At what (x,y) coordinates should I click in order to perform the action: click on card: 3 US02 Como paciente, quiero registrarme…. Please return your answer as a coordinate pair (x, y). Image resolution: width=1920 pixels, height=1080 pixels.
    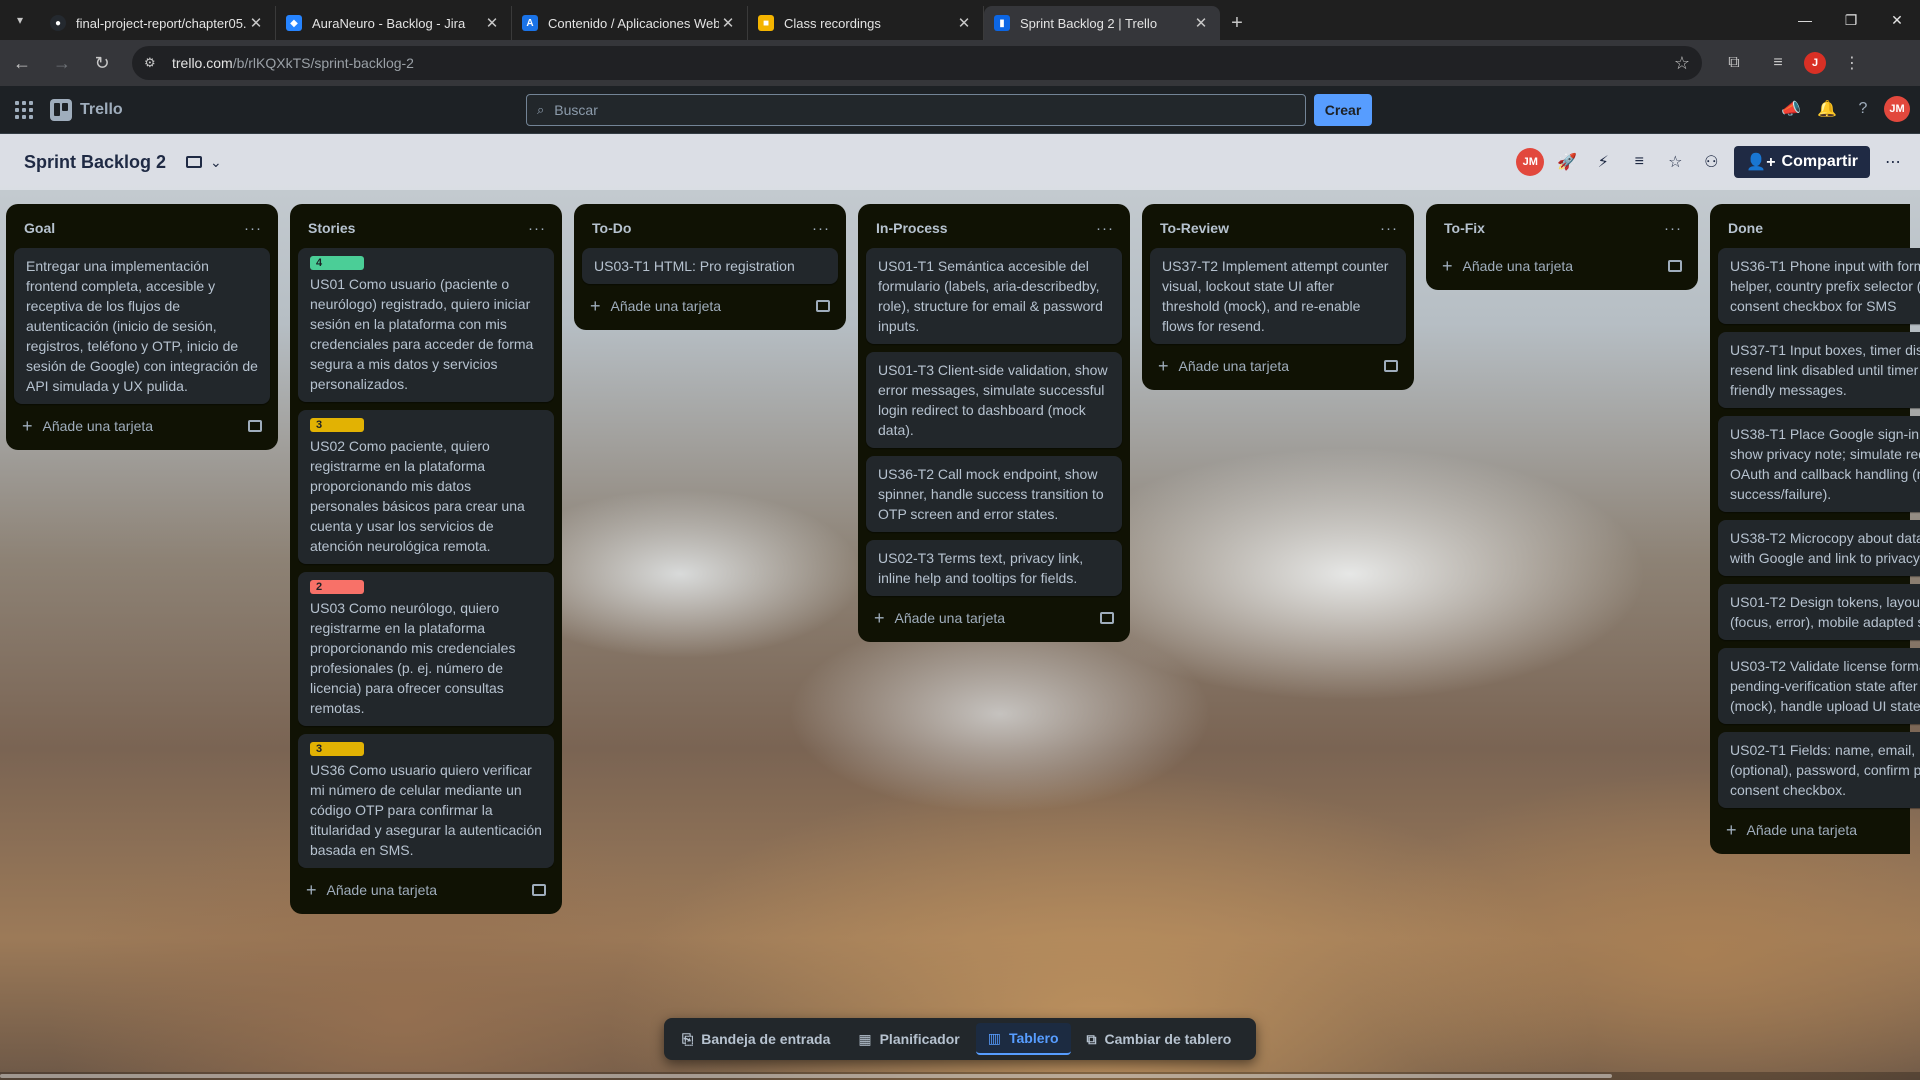
    Looking at the image, I should click on (426, 487).